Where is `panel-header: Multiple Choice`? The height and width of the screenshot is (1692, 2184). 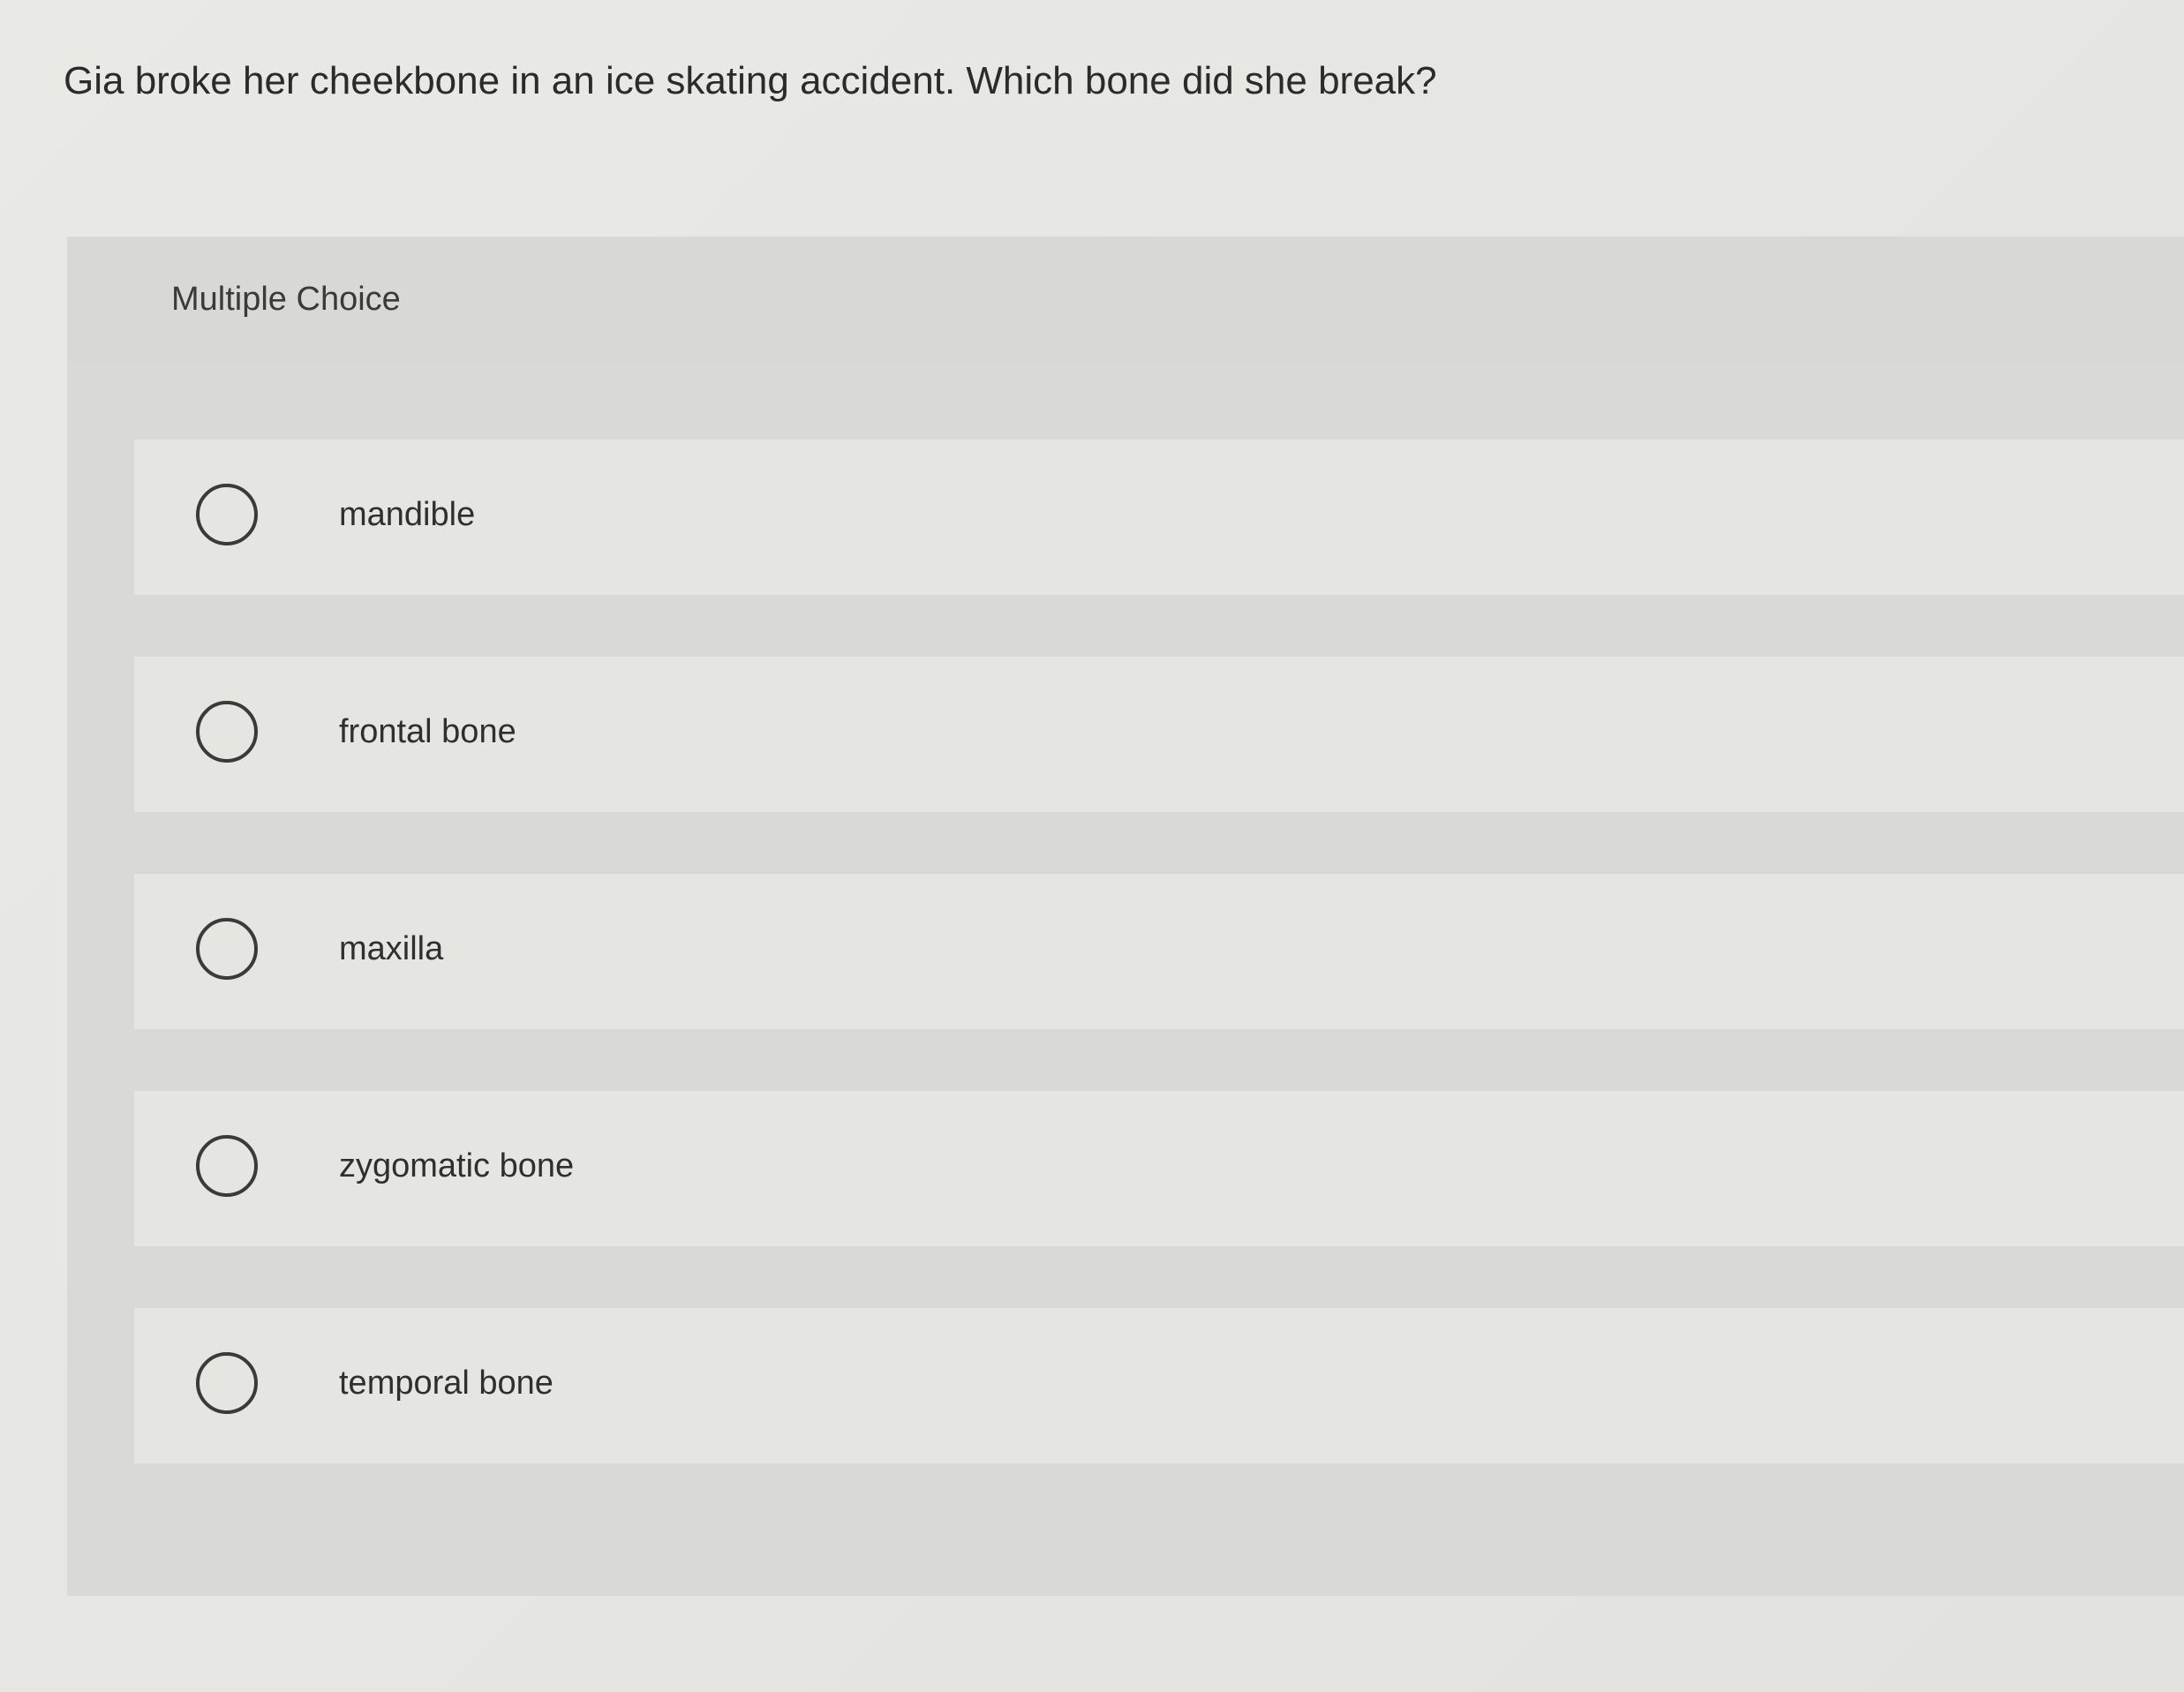
panel-header: Multiple Choice is located at coordinates (1126, 301).